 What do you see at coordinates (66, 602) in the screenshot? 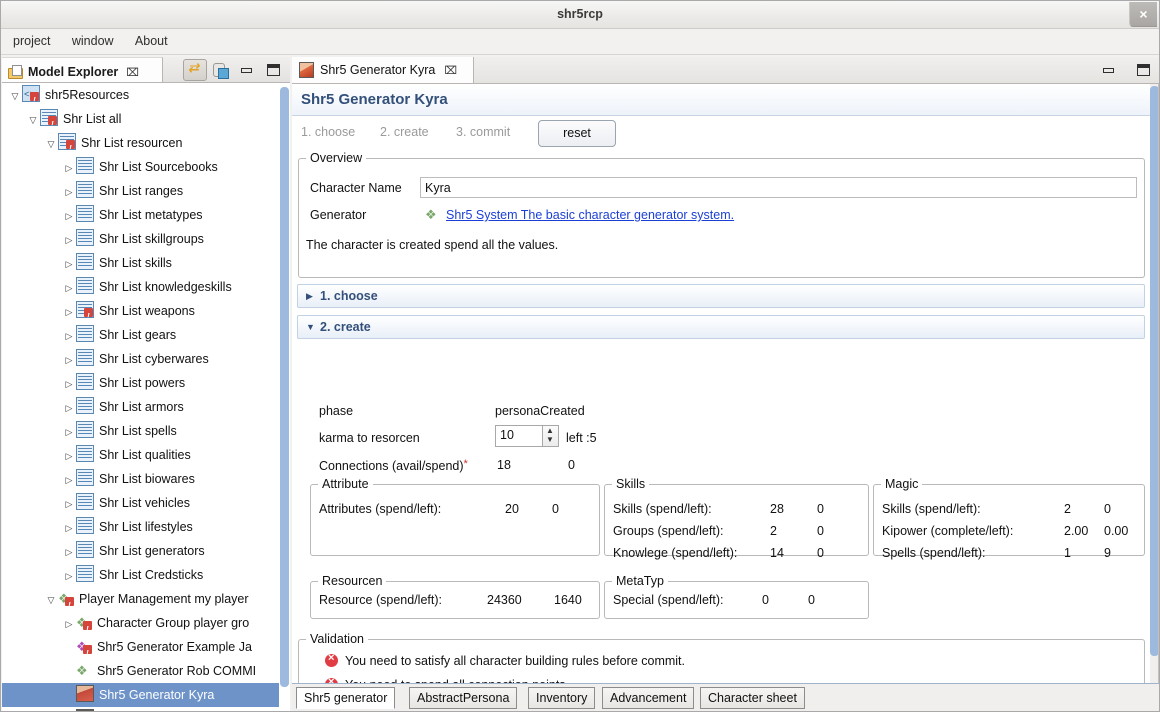
I see `diam-green-icon` at bounding box center [66, 602].